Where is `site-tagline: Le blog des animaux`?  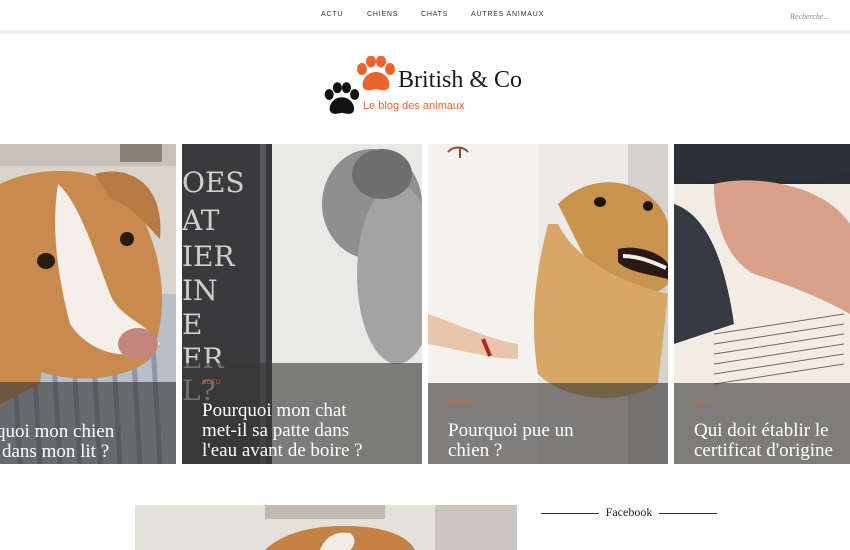 site-tagline: Le blog des animaux is located at coordinates (414, 106).